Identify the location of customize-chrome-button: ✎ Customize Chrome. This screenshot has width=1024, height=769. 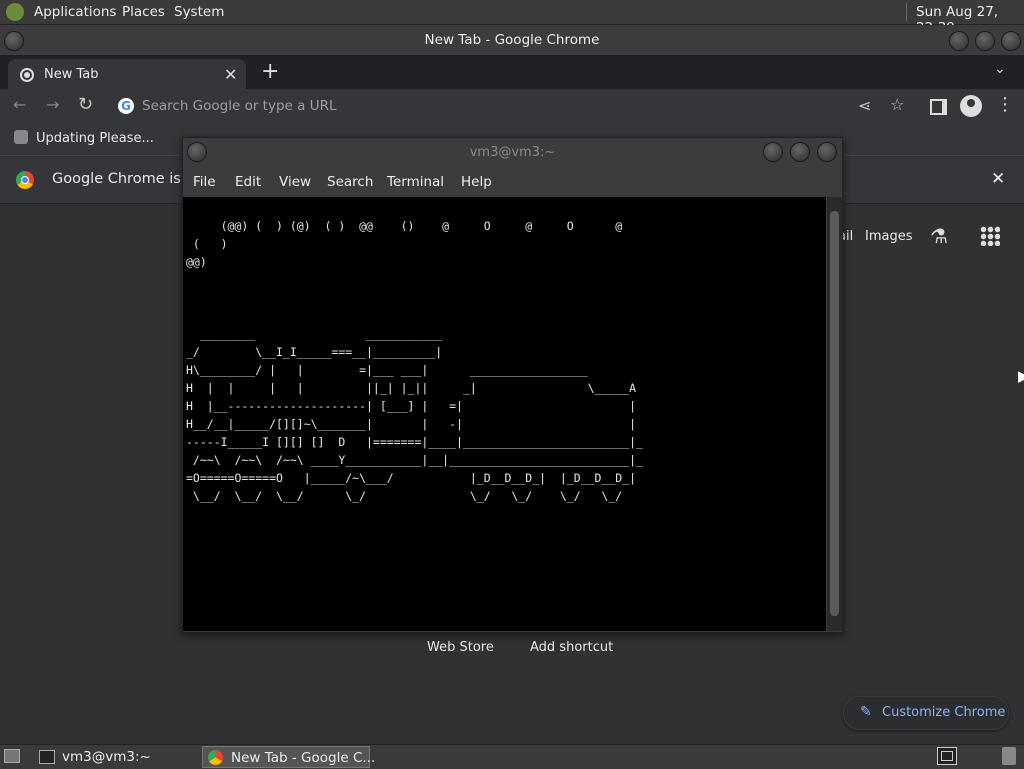
(926, 713).